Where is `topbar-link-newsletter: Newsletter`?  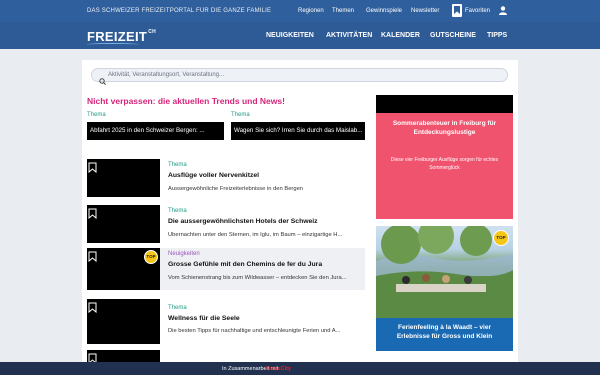
topbar-link-newsletter: Newsletter is located at coordinates (425, 11).